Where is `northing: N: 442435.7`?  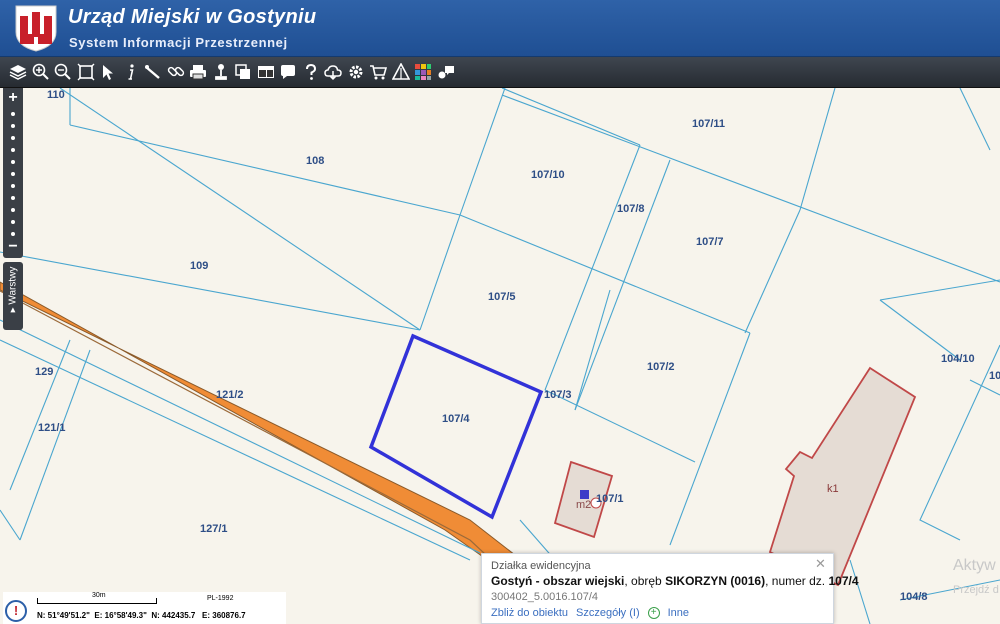 northing: N: 442435.7 is located at coordinates (173, 615).